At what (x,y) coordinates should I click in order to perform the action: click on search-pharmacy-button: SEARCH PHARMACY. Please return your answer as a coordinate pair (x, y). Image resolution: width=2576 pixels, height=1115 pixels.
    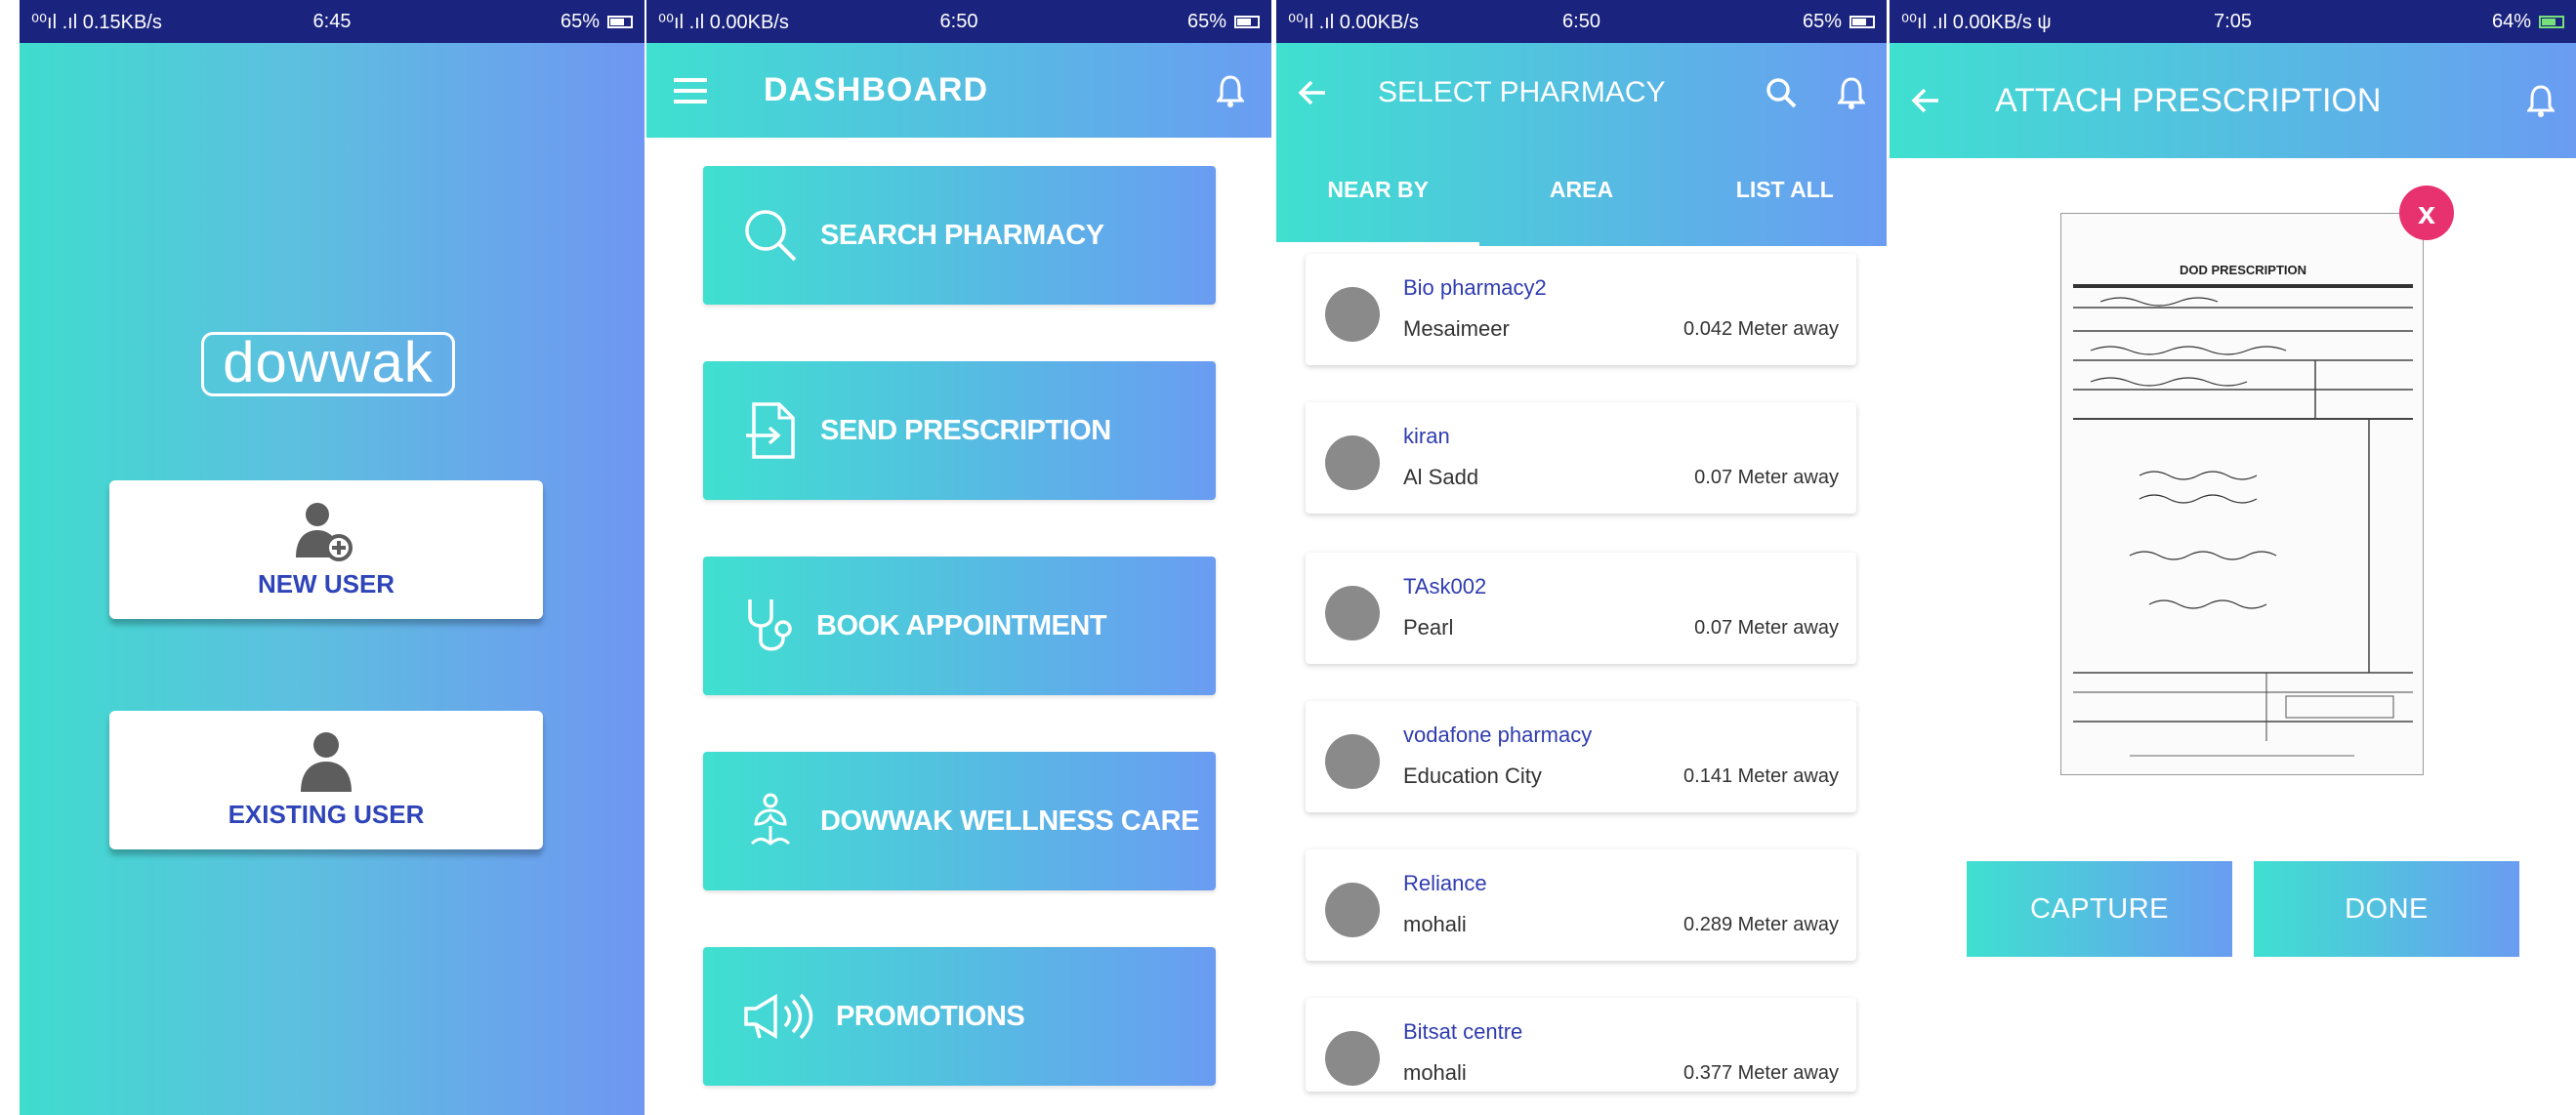
    Looking at the image, I should click on (959, 235).